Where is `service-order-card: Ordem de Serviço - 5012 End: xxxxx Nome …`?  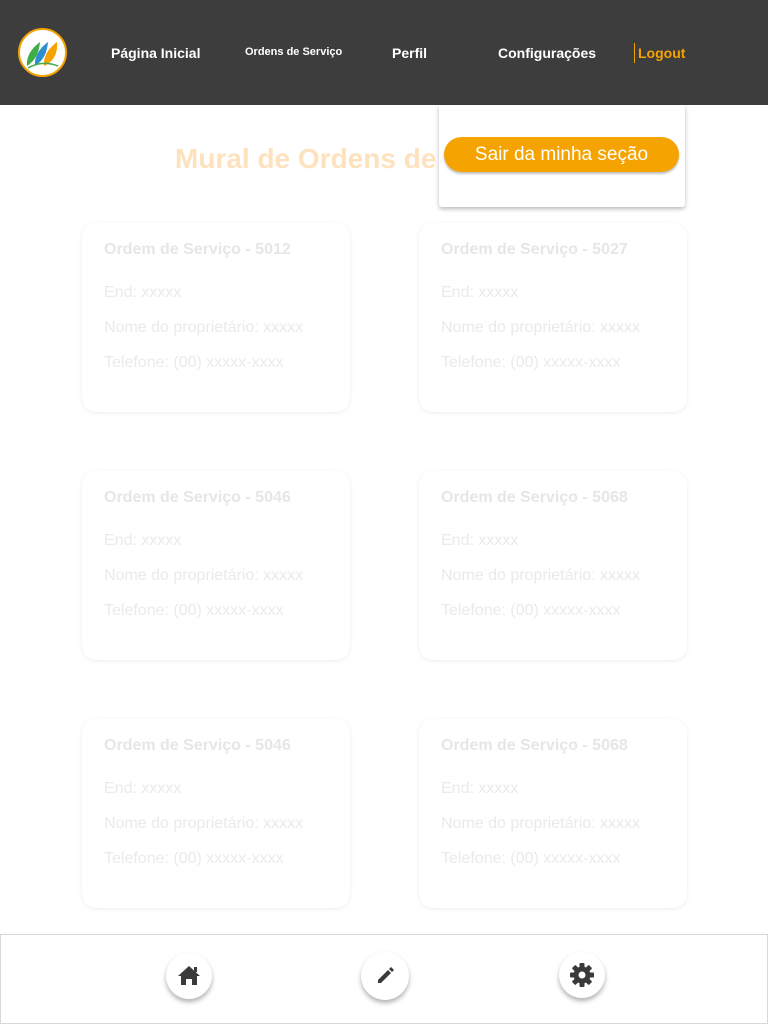 service-order-card: Ordem de Serviço - 5012 End: xxxxx Nome … is located at coordinates (216, 317).